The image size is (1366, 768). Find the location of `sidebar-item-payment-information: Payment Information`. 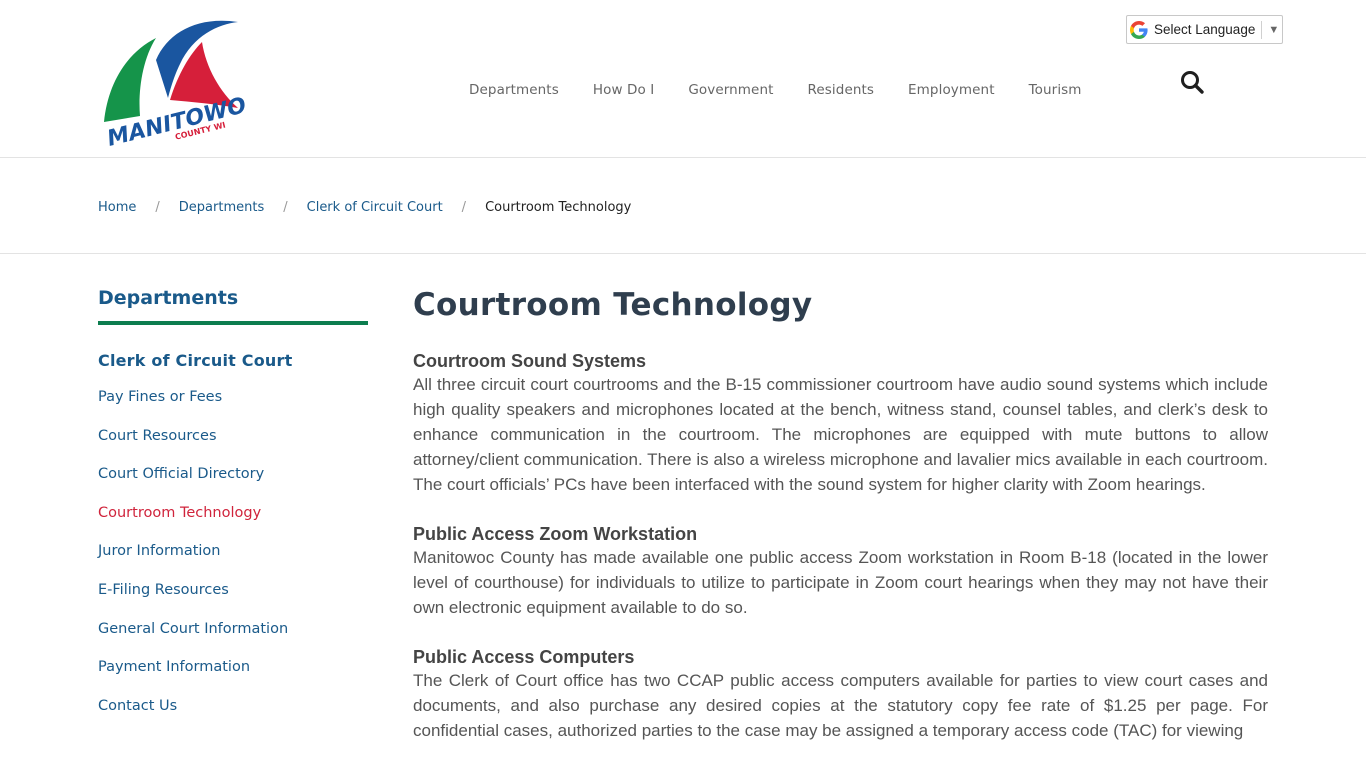

sidebar-item-payment-information: Payment Information is located at coordinates (233, 676).